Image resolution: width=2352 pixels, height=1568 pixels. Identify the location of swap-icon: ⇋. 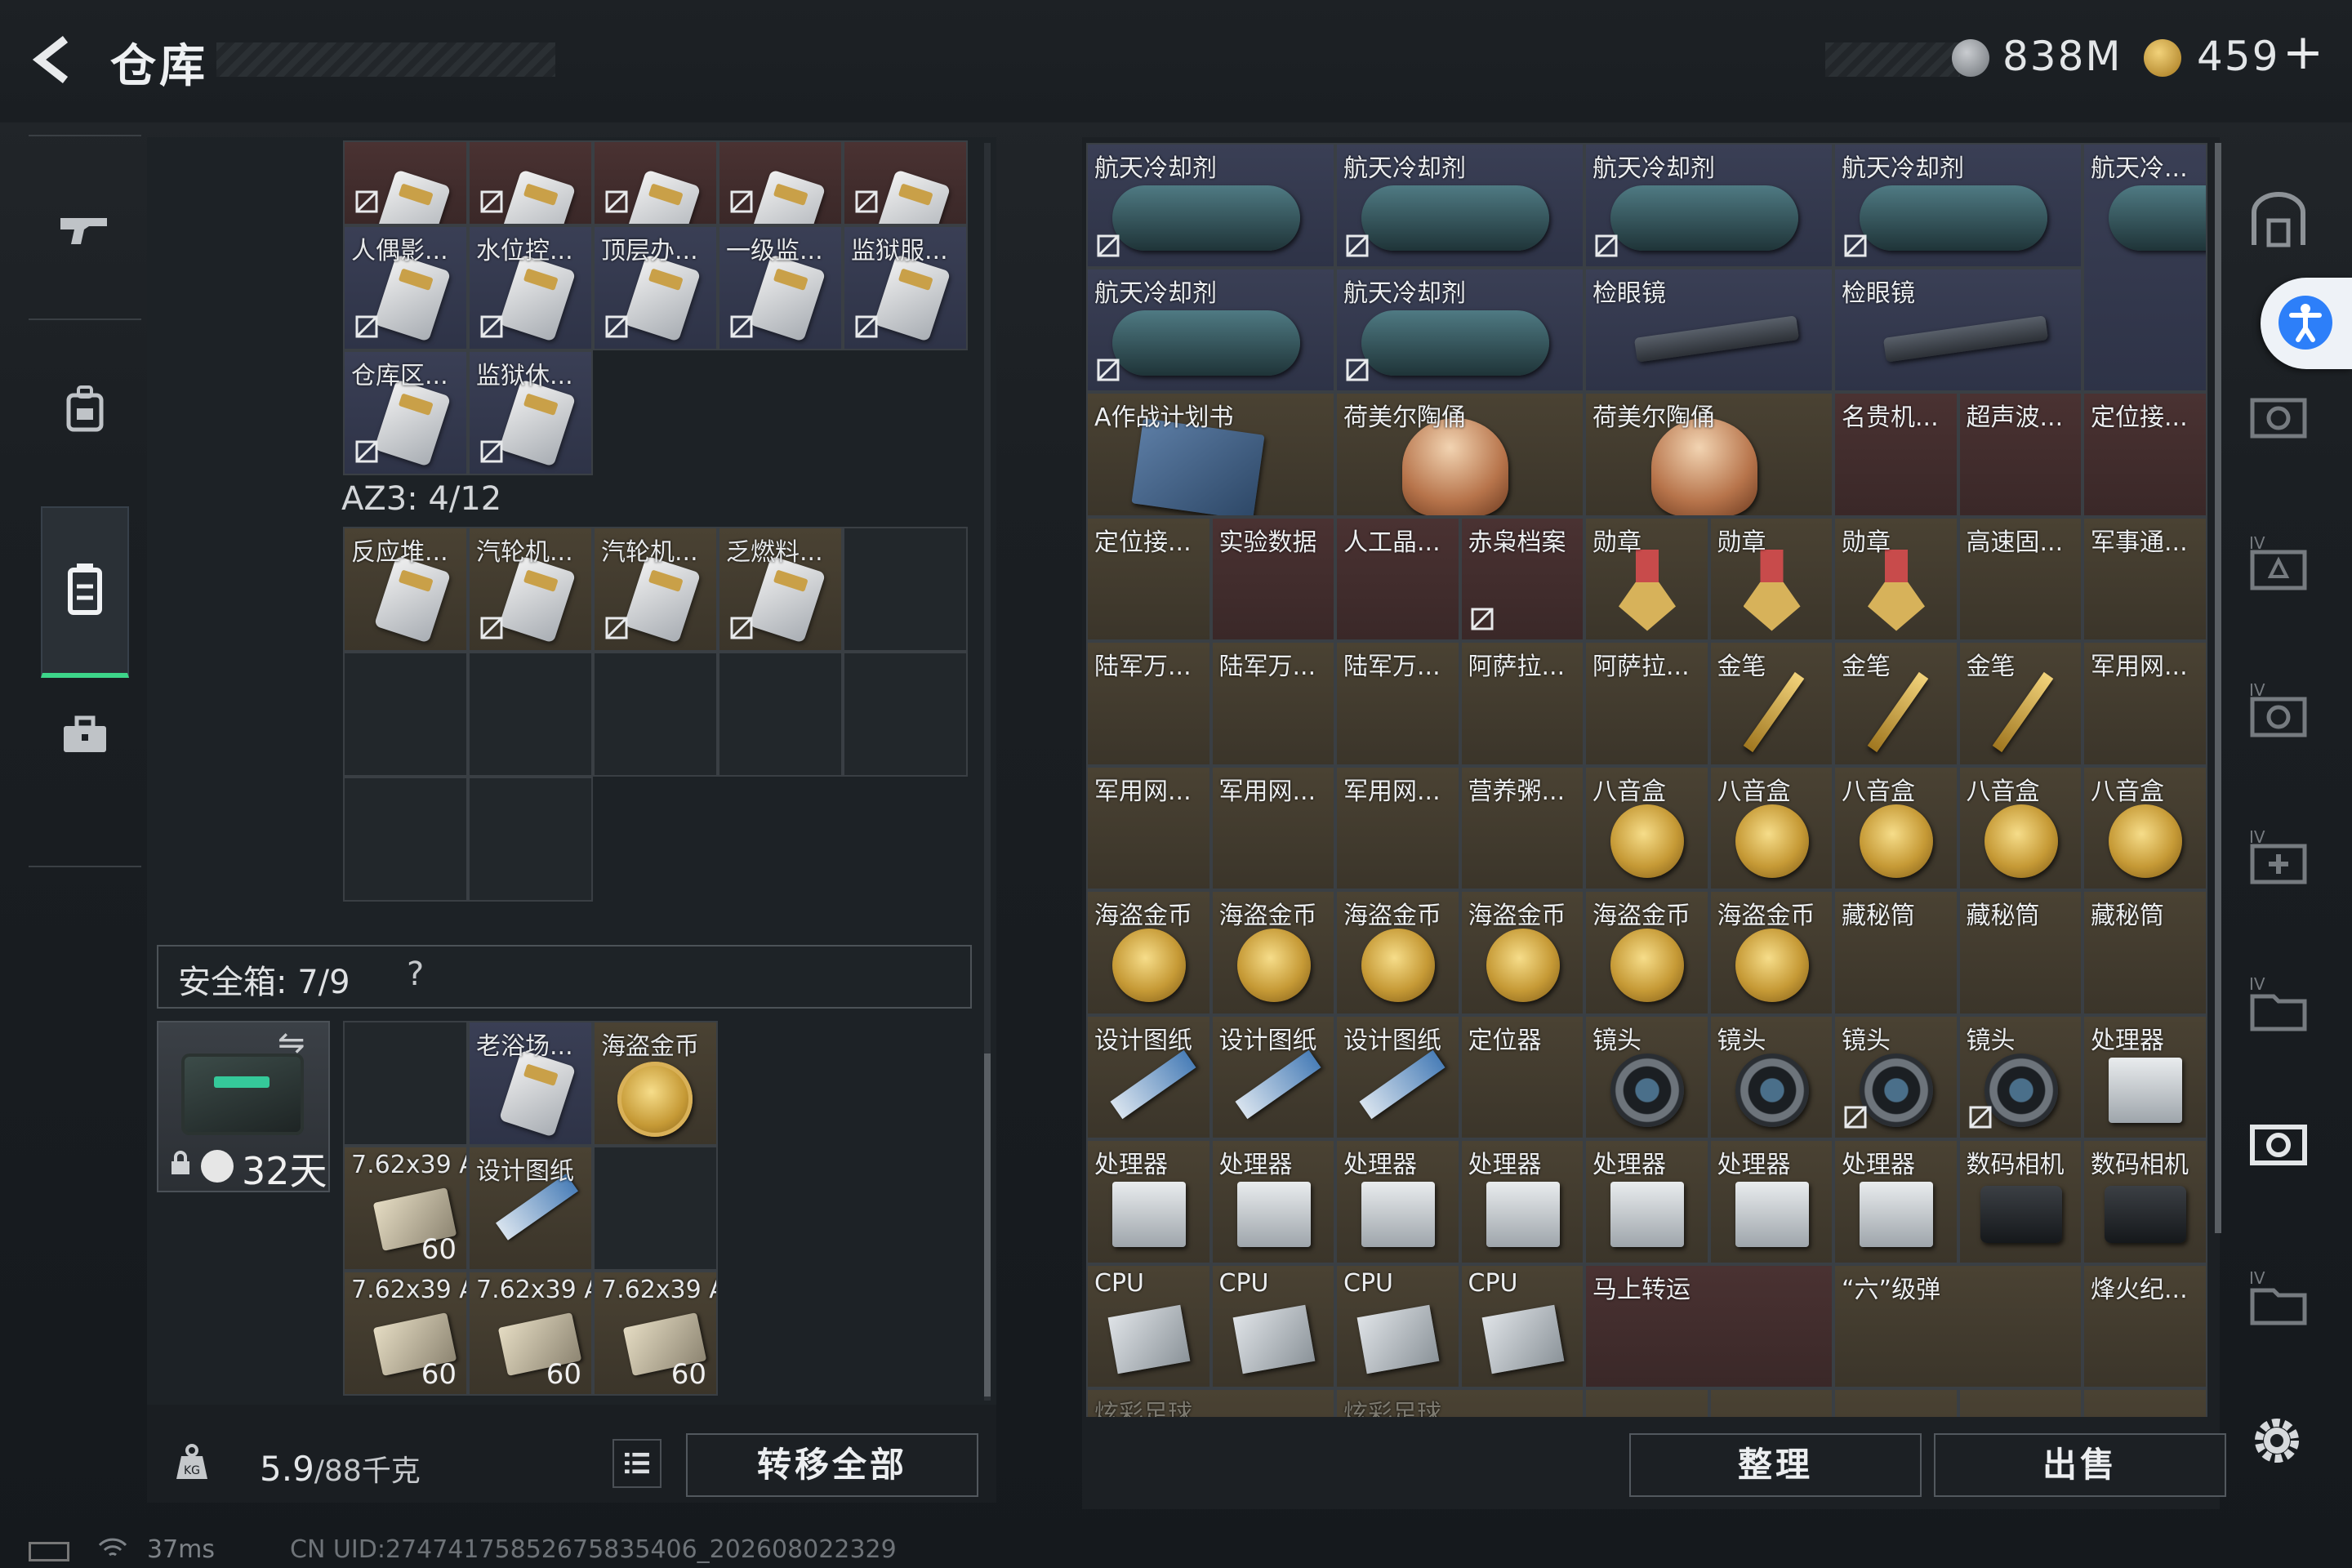
(291, 1043).